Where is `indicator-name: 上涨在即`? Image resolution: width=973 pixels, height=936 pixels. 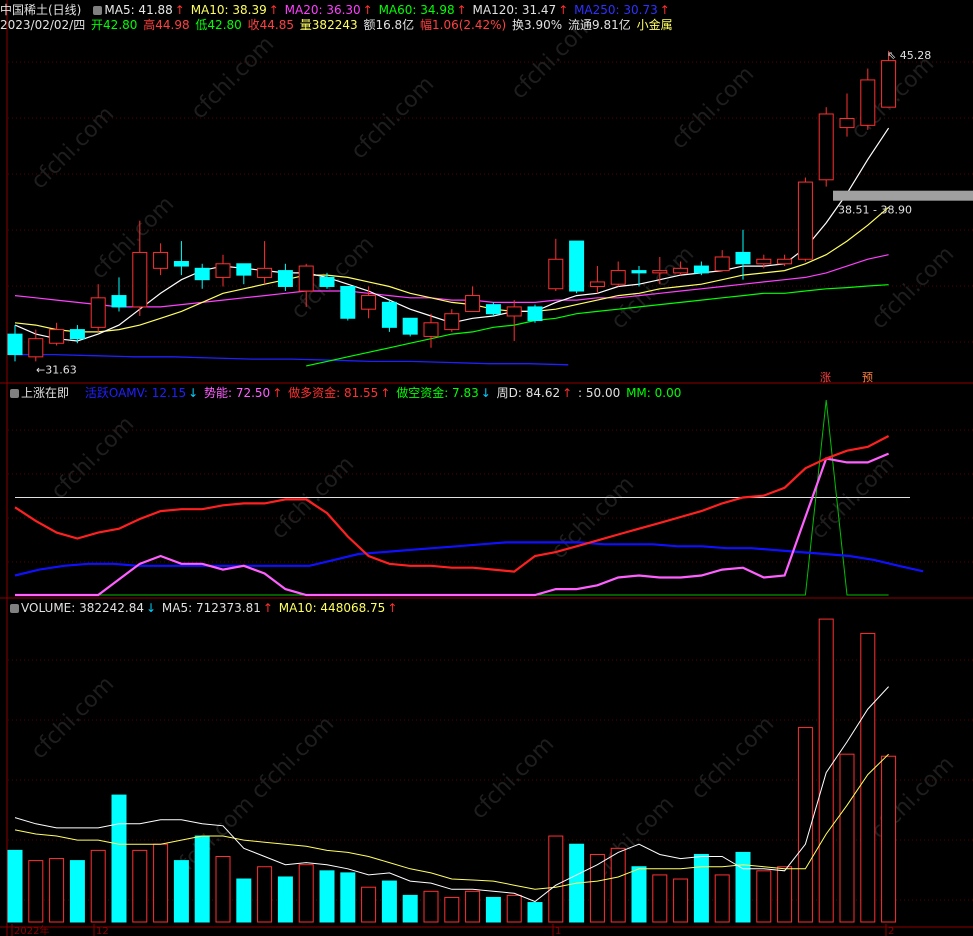 indicator-name: 上涨在即 is located at coordinates (45, 393).